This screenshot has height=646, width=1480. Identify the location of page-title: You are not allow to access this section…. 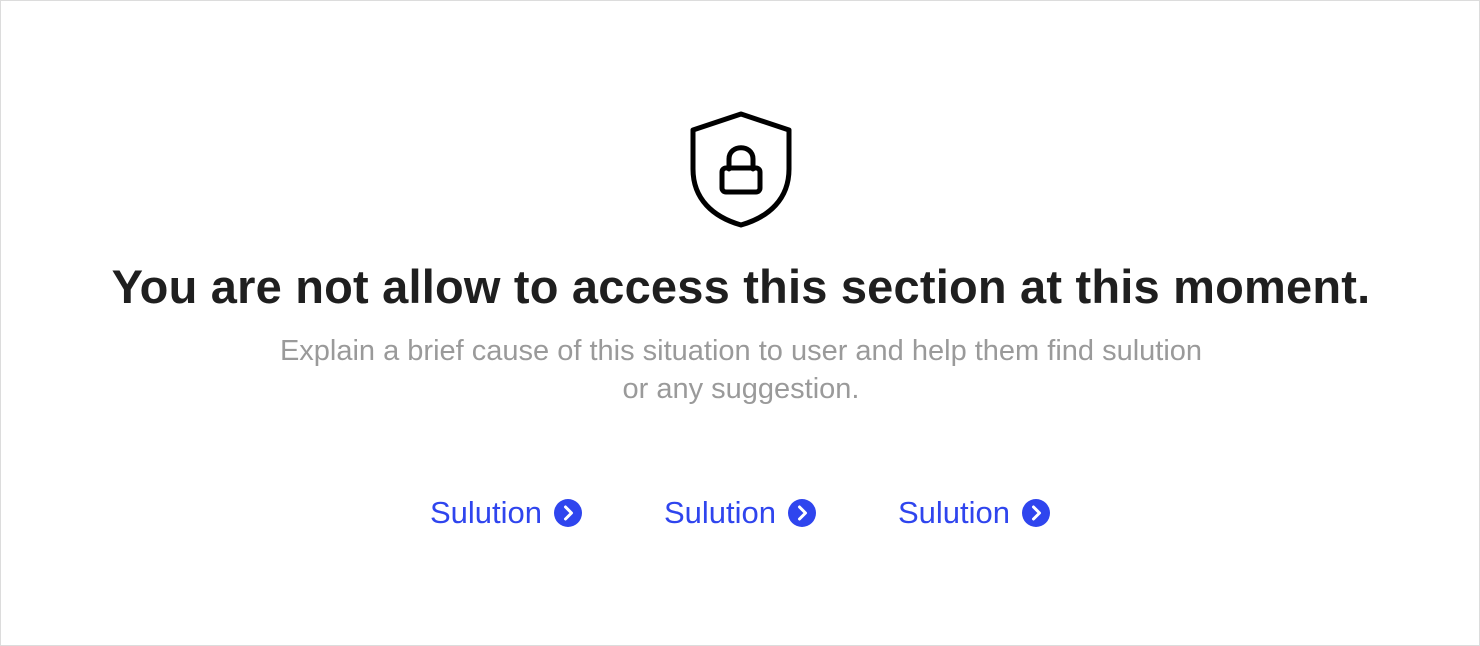
(741, 286).